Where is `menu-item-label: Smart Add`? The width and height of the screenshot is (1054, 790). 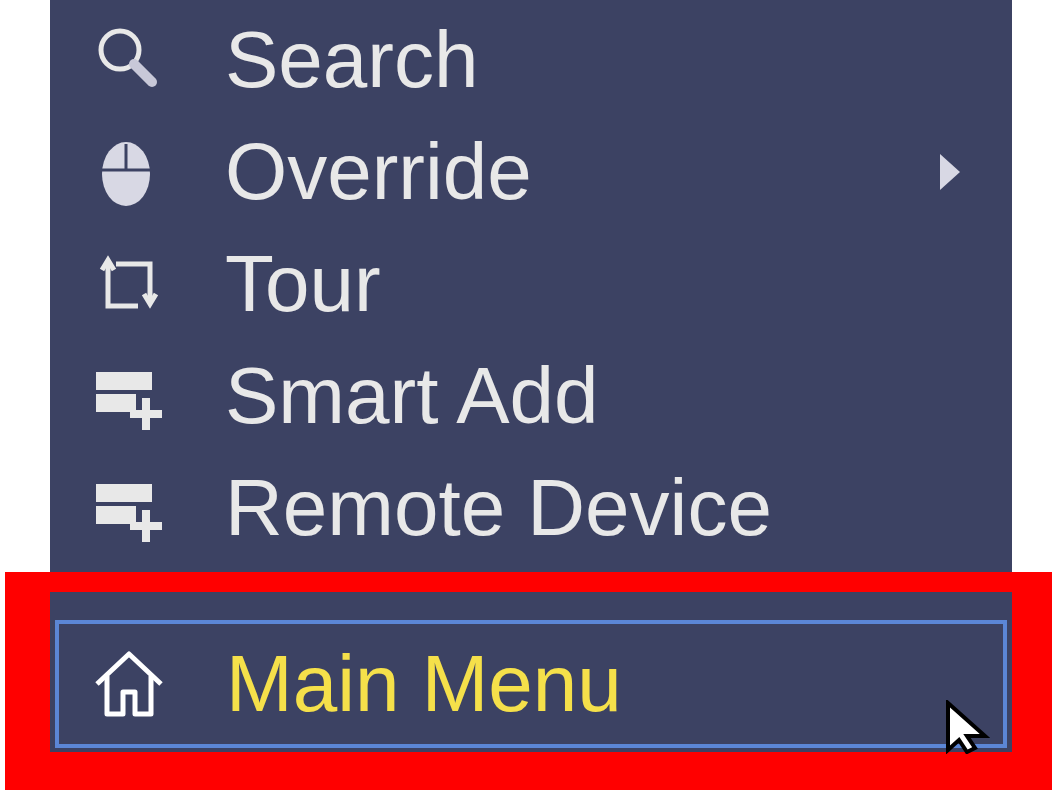
menu-item-label: Smart Add is located at coordinates (412, 396).